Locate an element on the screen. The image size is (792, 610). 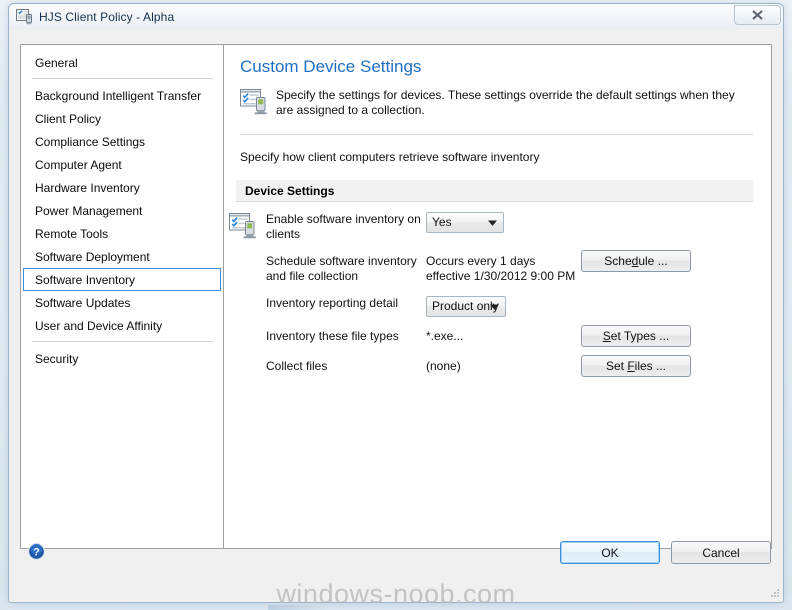
sidebar-item-background-intelligent-transfer: Background Intelligent Transfer is located at coordinates (122, 95).